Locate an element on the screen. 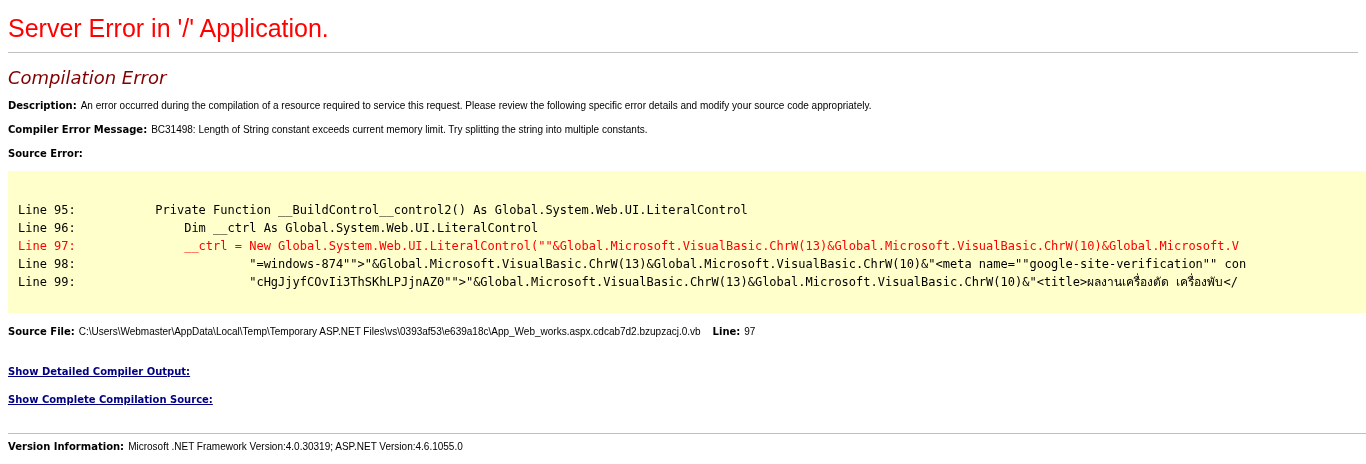 This screenshot has width=1366, height=464. code-line: Dim __ctrl As Global.System.Web.UI.LiteralControl is located at coordinates (361, 228).